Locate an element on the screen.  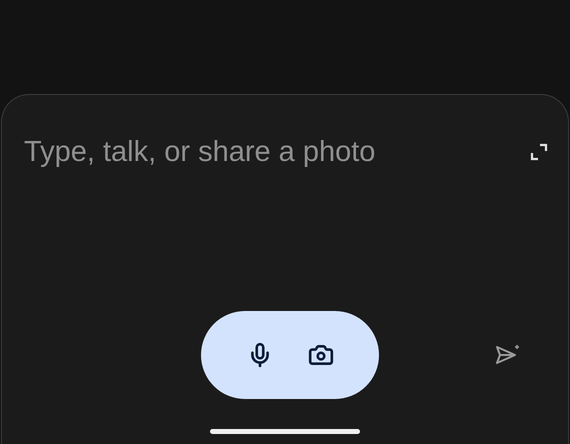
expand-icon is located at coordinates (539, 152).